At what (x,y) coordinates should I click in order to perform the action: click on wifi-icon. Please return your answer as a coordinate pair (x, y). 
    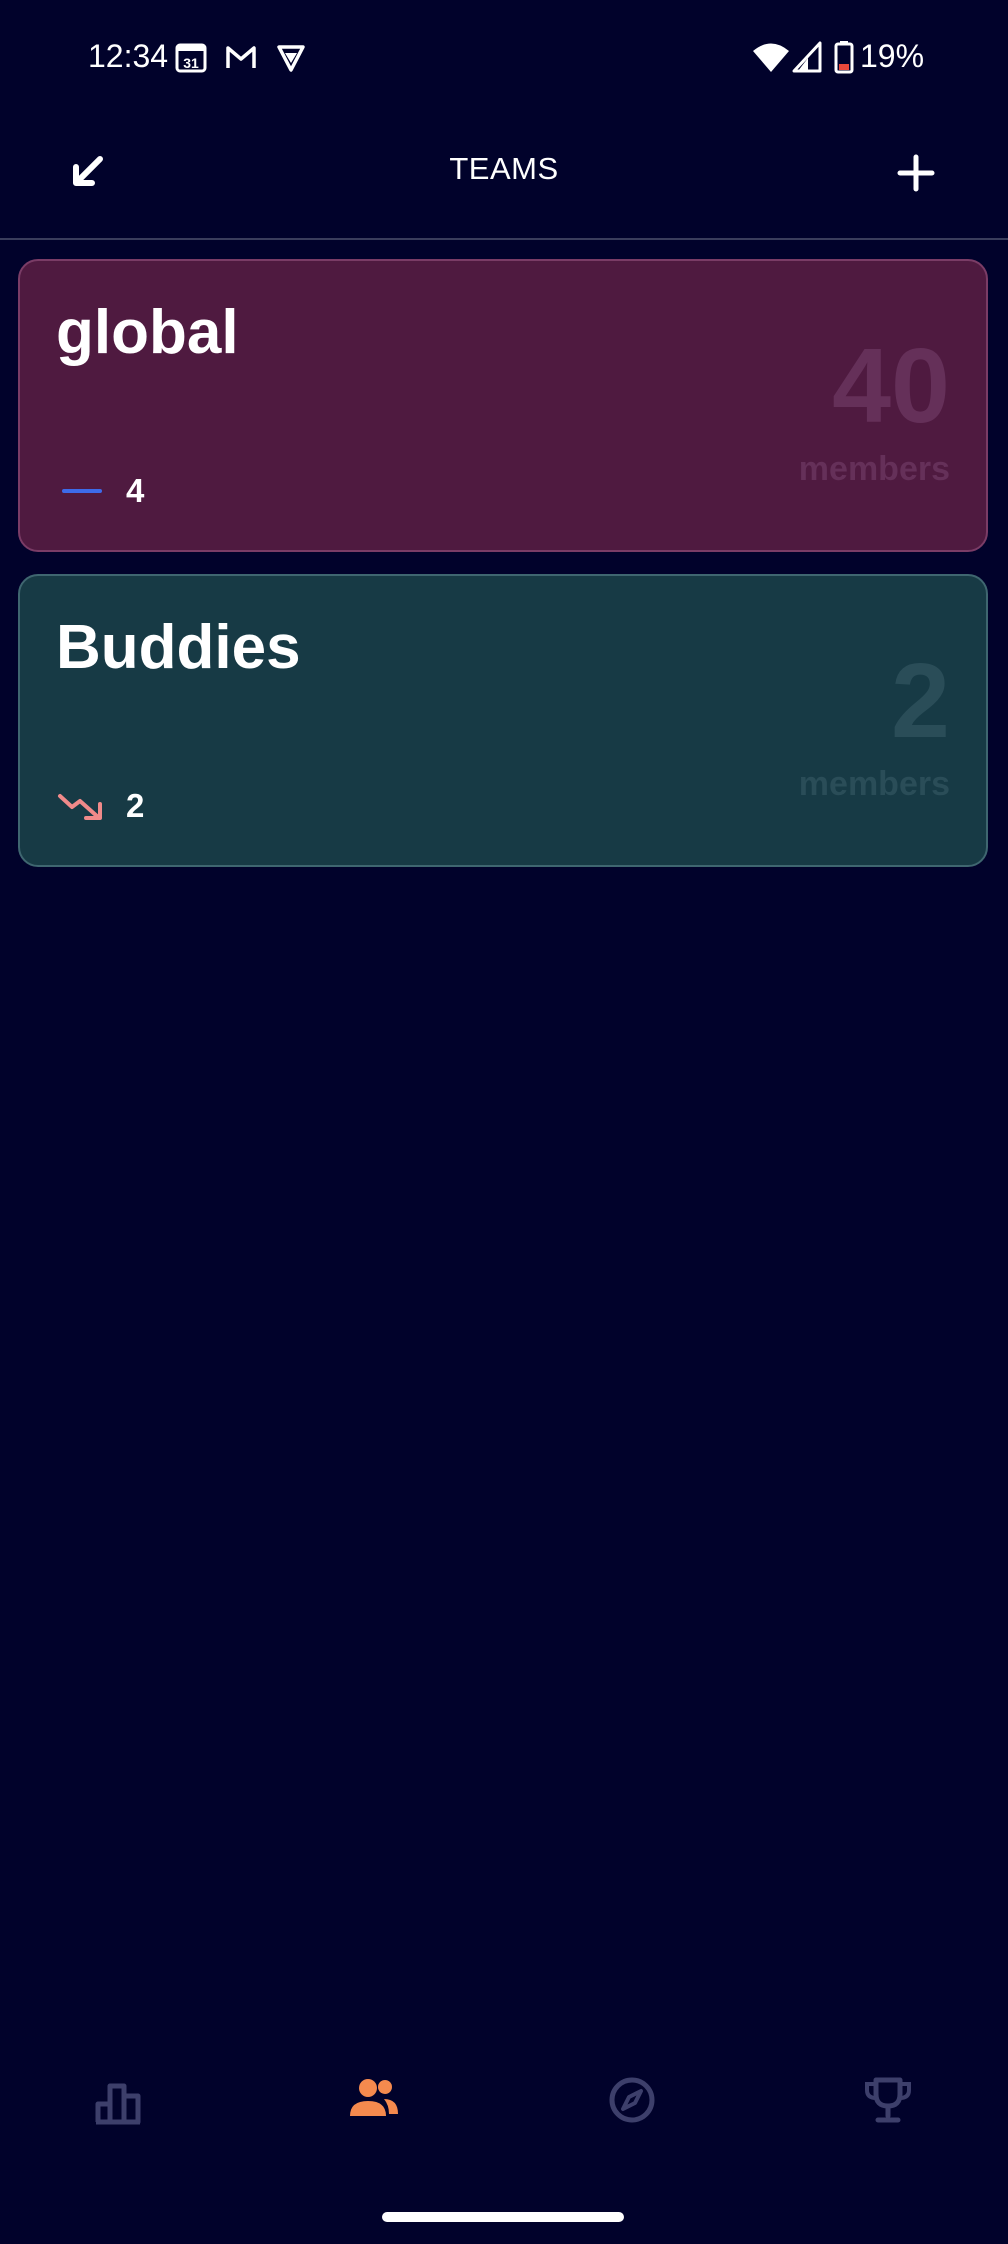
    Looking at the image, I should click on (771, 57).